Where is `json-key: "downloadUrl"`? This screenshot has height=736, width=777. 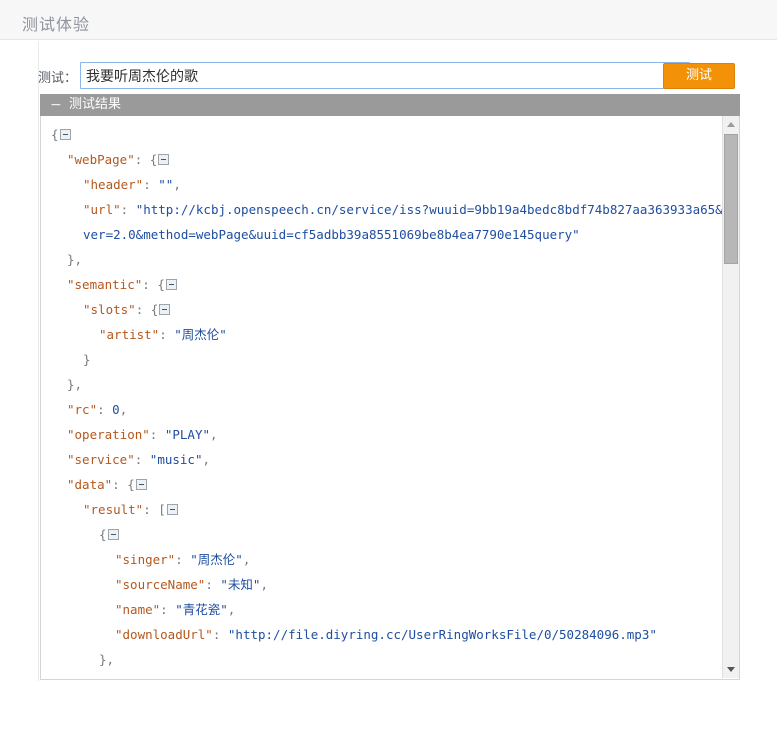 json-key: "downloadUrl" is located at coordinates (164, 634).